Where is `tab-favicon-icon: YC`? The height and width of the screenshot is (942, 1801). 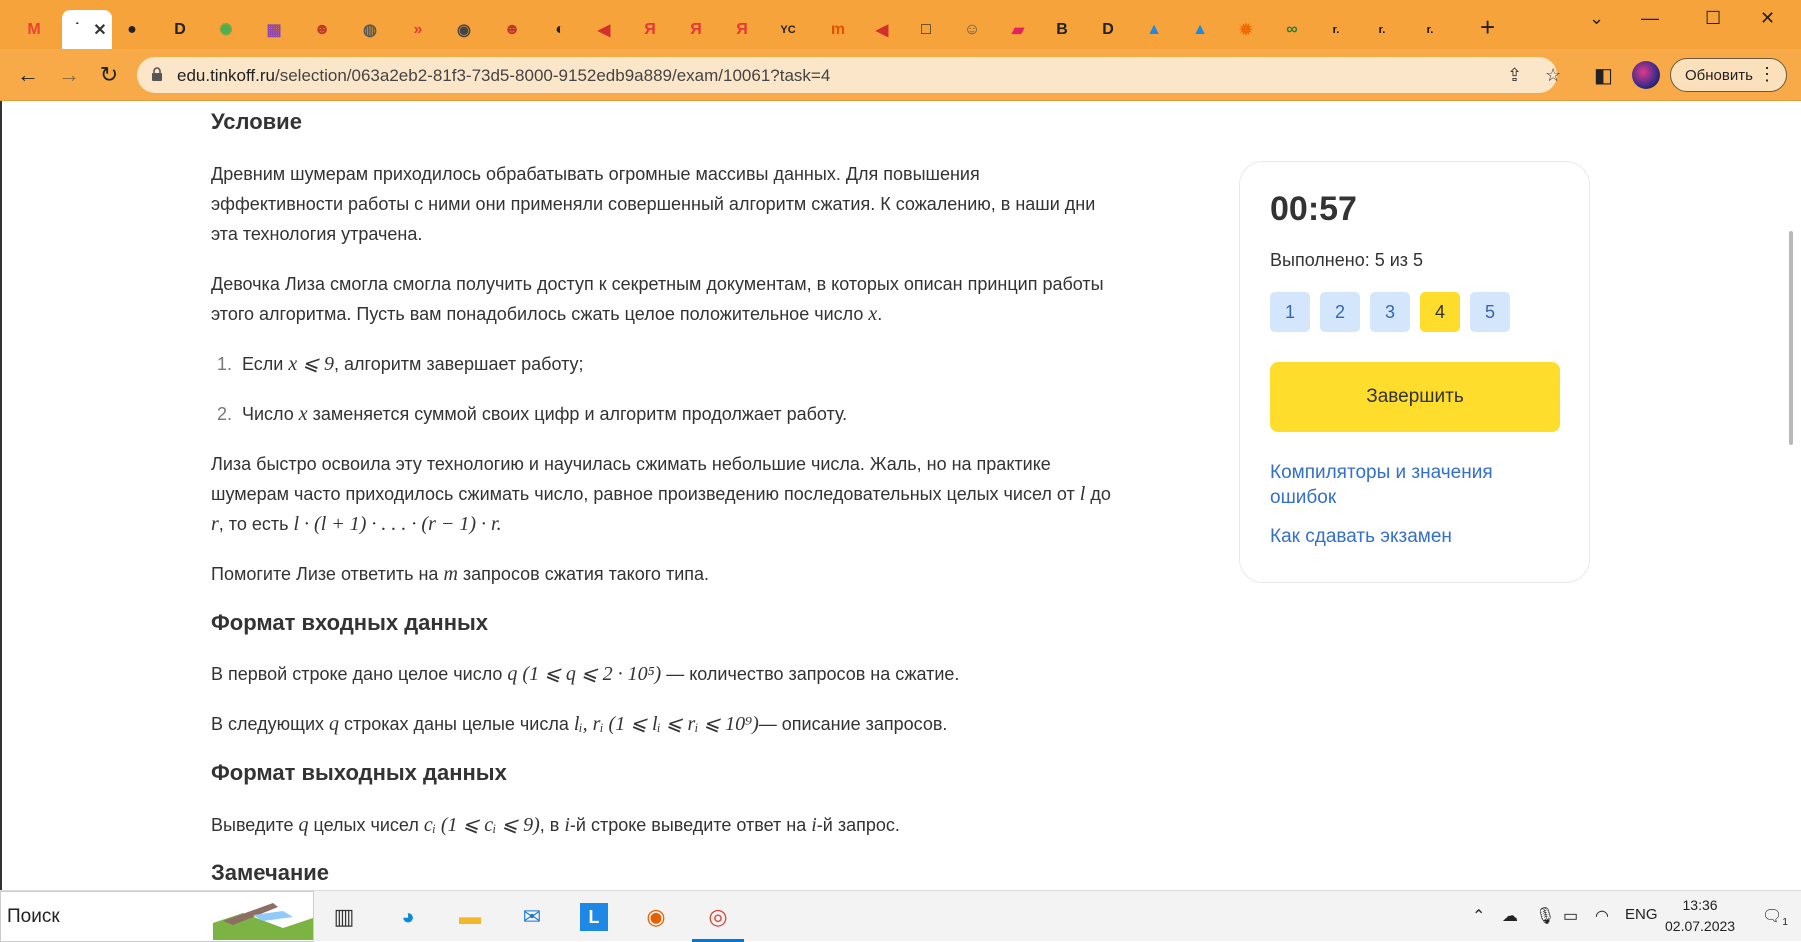 tab-favicon-icon: YC is located at coordinates (788, 29).